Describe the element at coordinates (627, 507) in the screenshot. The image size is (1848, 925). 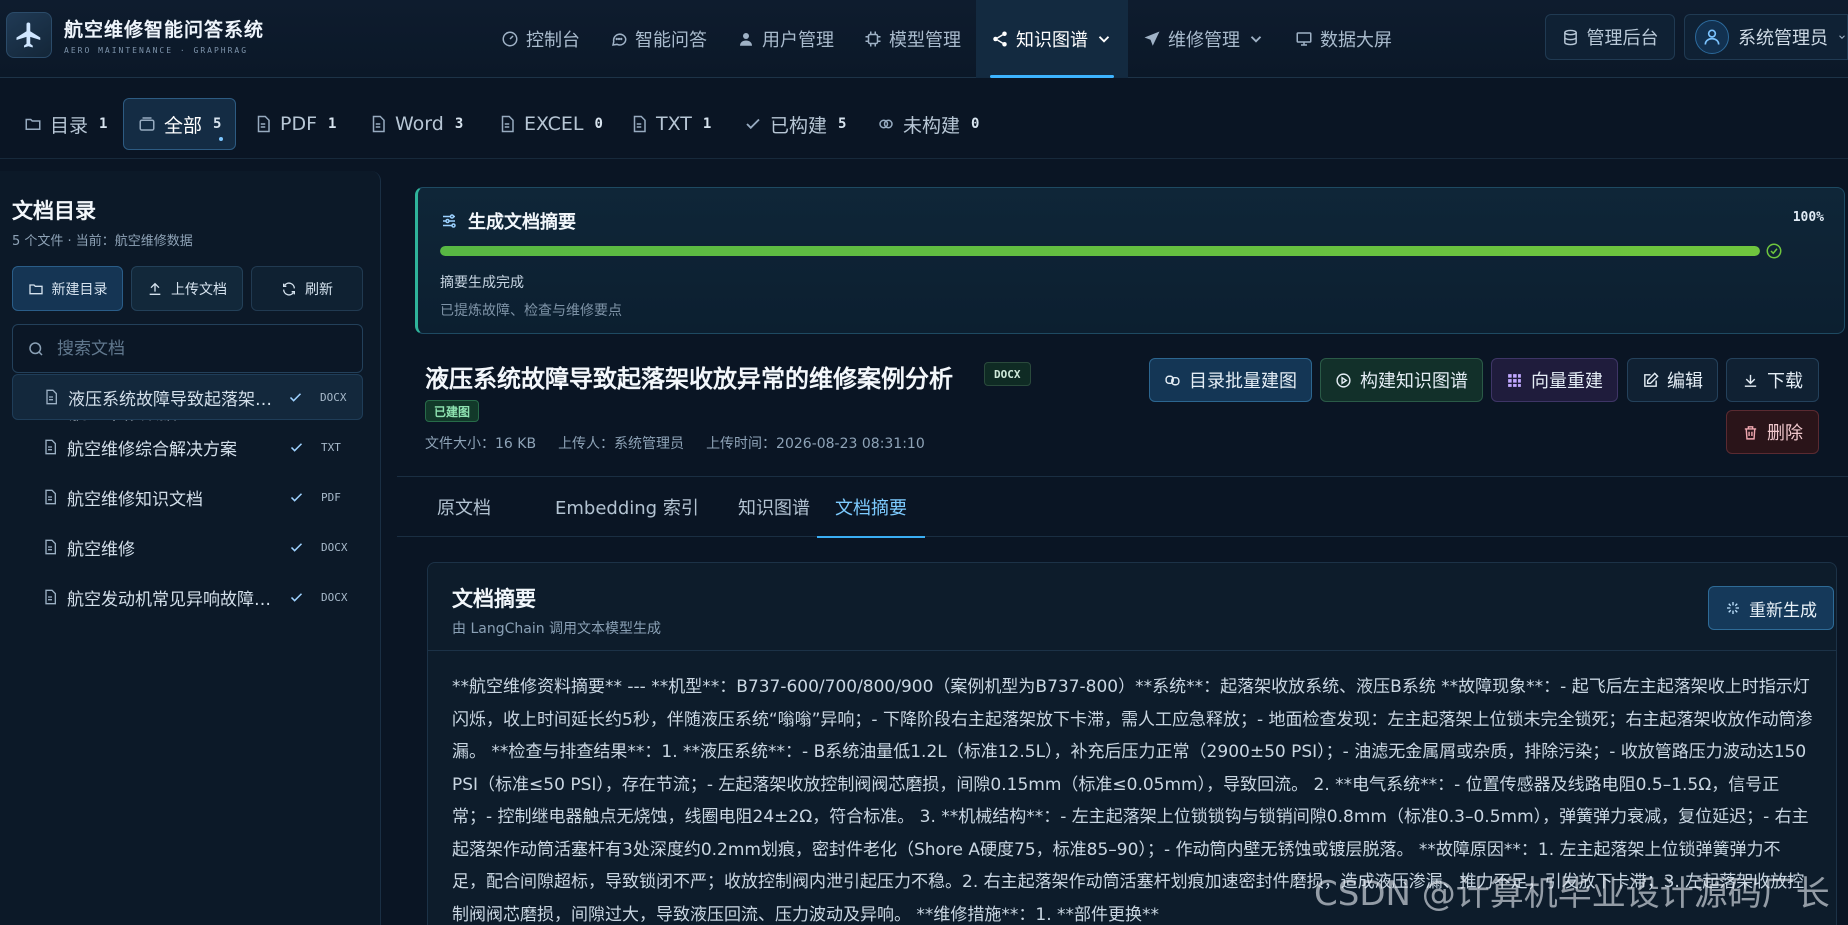
I see `tab-embedding-index: Embedding 索引` at that location.